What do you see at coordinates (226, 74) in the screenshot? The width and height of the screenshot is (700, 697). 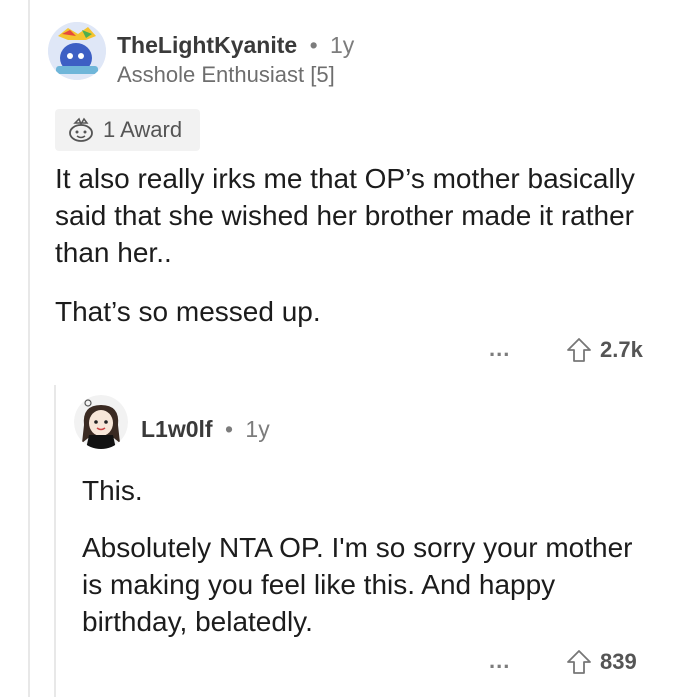 I see `user-flair: Asshole Enthusiast [5]` at bounding box center [226, 74].